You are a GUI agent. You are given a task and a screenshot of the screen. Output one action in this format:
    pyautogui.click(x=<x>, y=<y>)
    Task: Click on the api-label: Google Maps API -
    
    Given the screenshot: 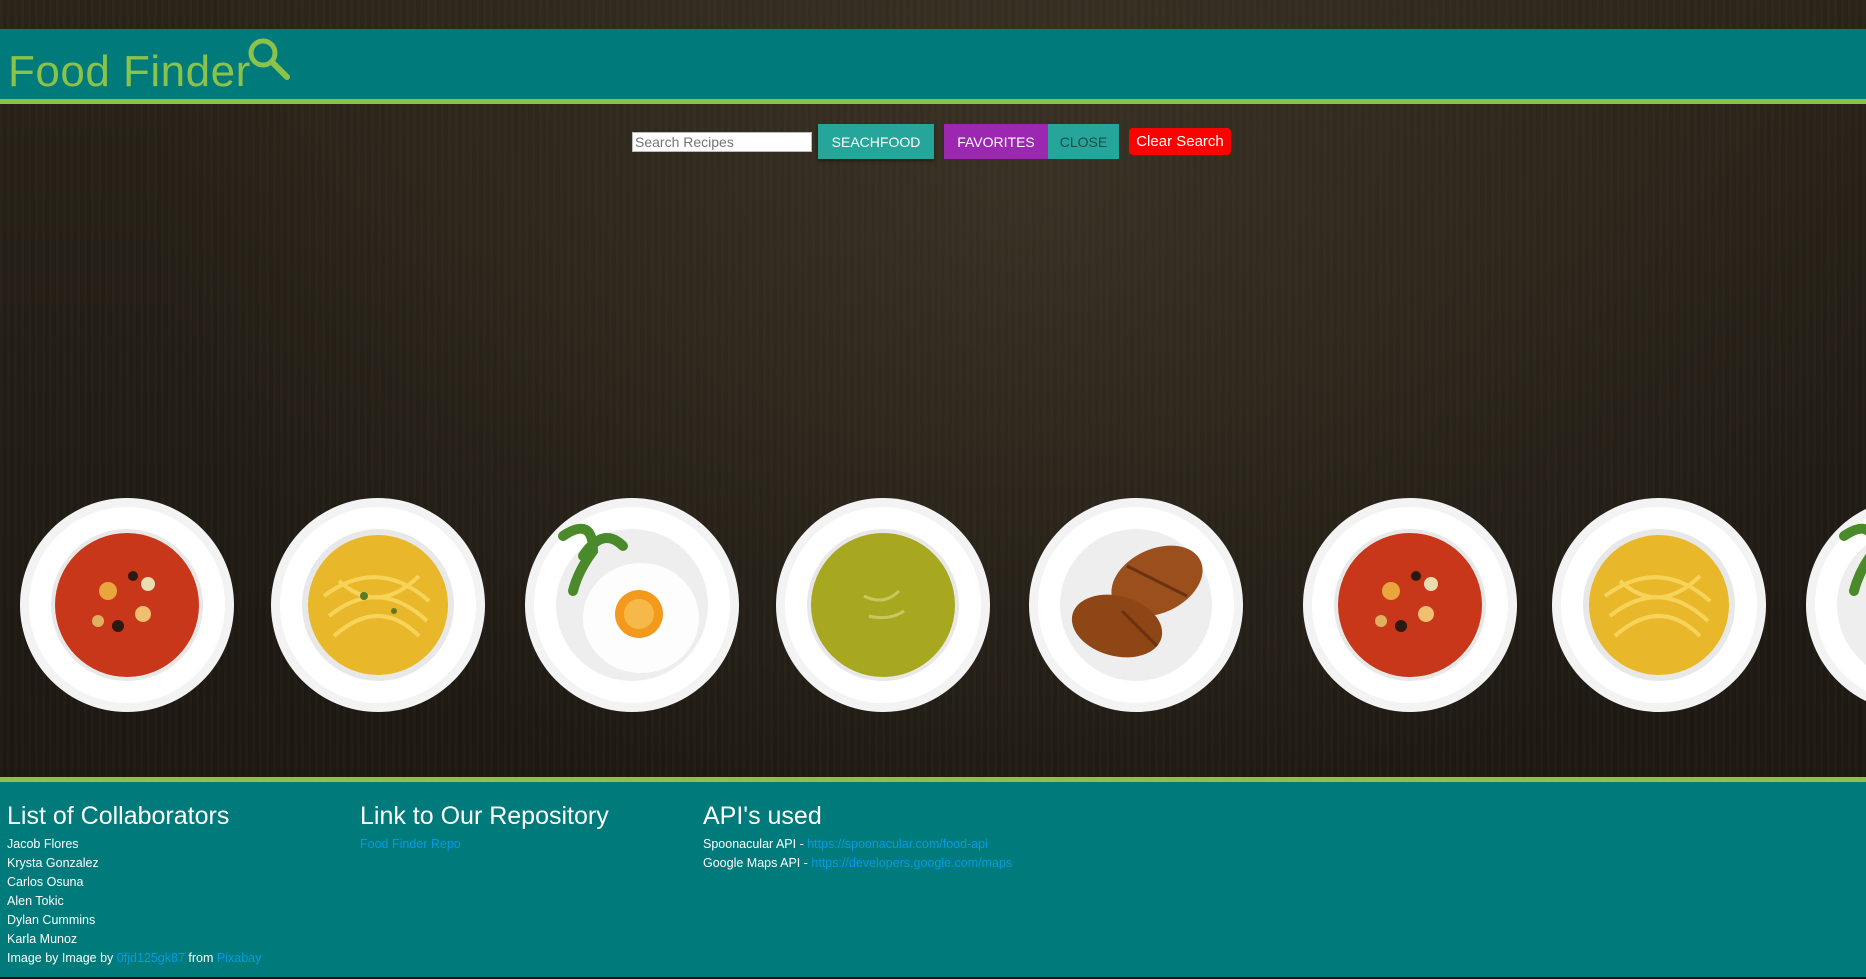 What is the action you would take?
    pyautogui.click(x=757, y=863)
    